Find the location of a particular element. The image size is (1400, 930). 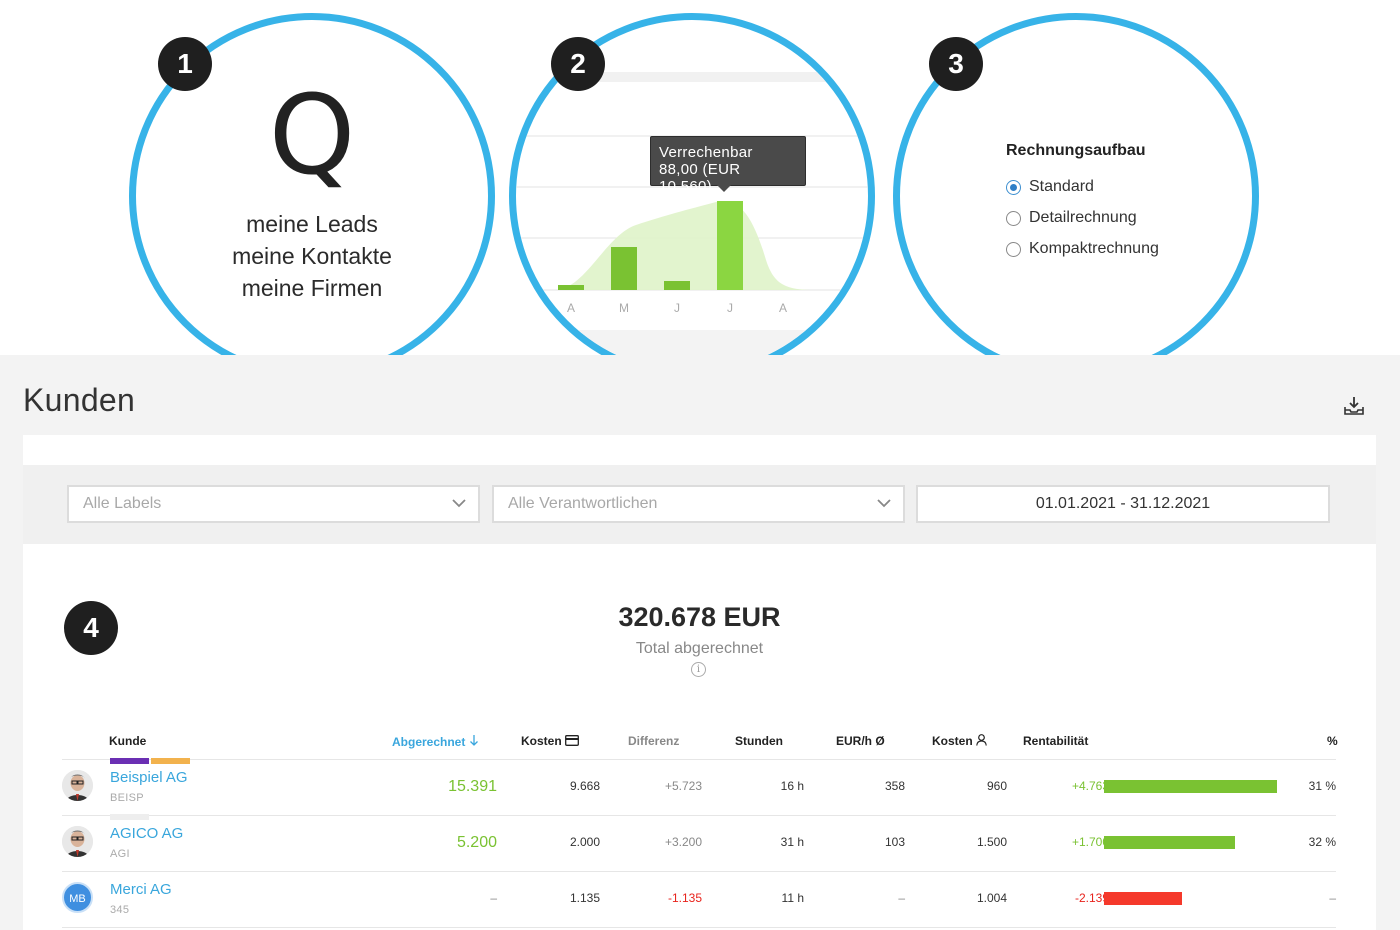

person-costs-value: 1.500 is located at coordinates (991, 842).